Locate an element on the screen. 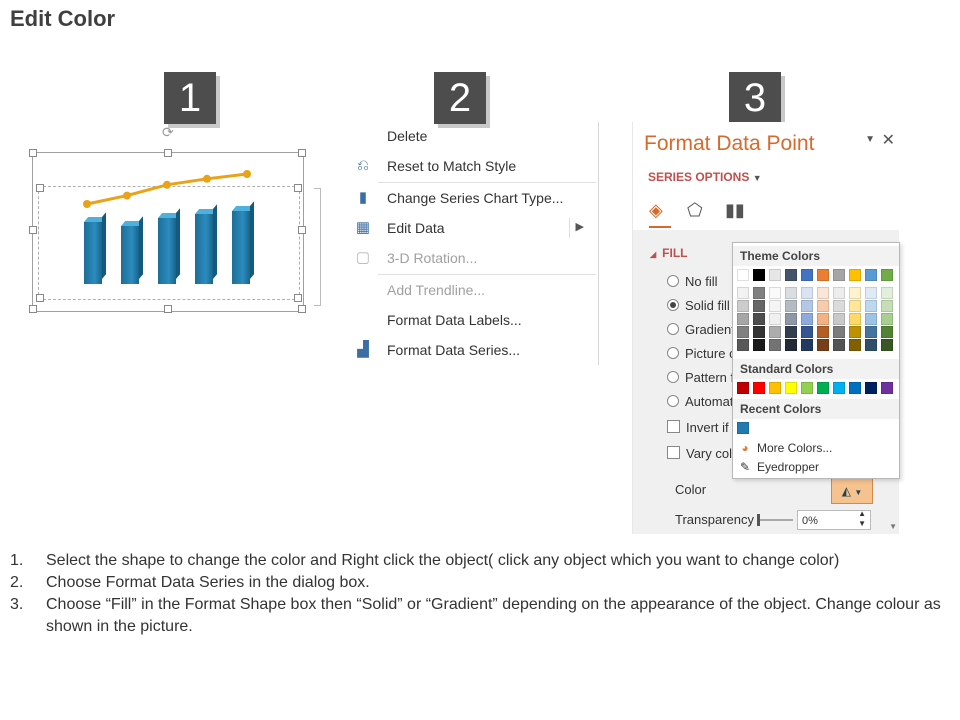  series-line is located at coordinates (167, 189).